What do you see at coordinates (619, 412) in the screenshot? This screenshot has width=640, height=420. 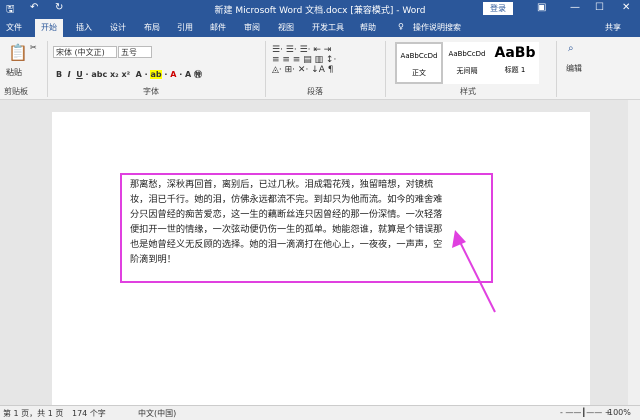 I see `zoom-level: 100%` at bounding box center [619, 412].